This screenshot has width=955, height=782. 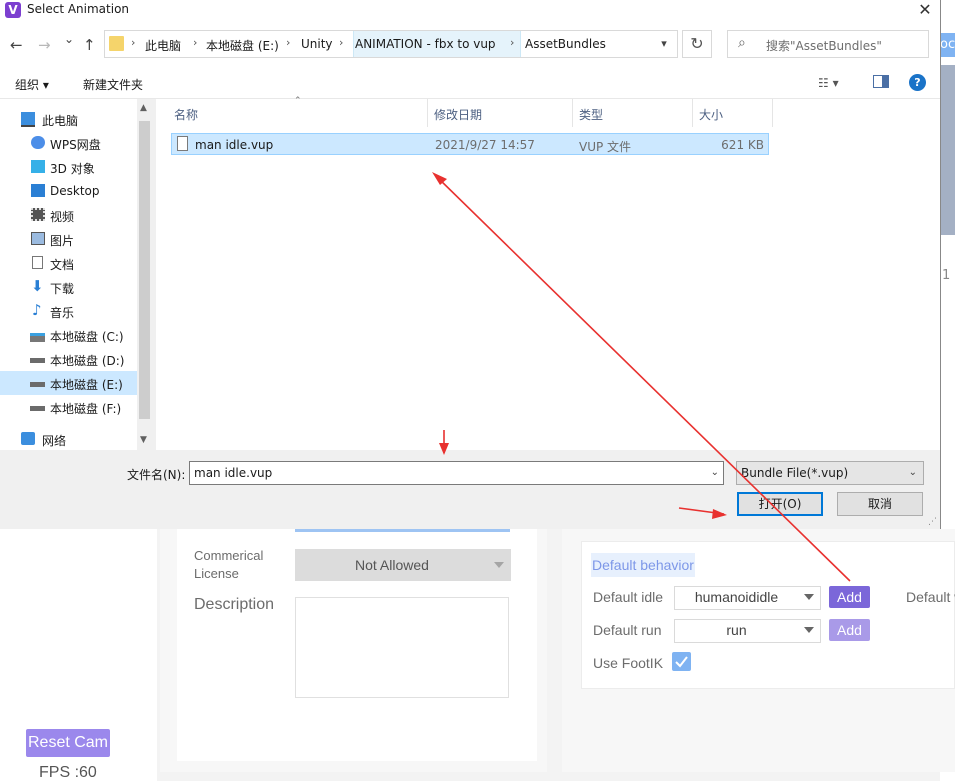 I want to click on picture-icon, so click(x=38, y=238).